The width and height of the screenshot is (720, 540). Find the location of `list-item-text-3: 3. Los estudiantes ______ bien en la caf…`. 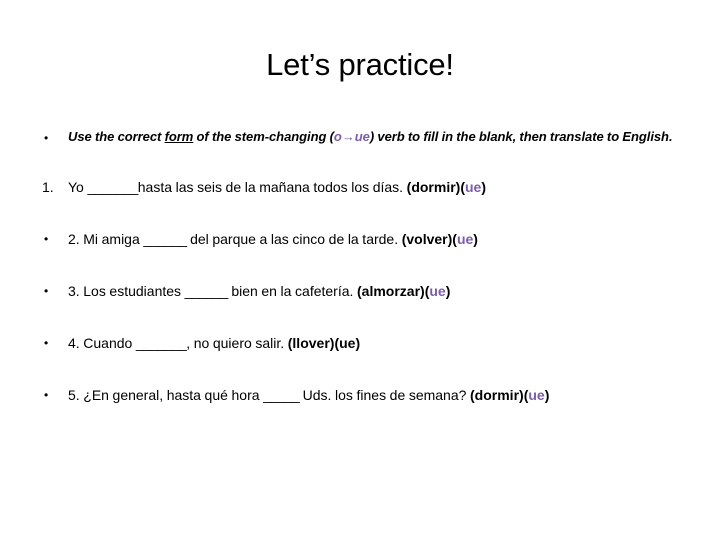

list-item-text-3: 3. Los estudiantes ______ bien en la caf… is located at coordinates (382, 291).